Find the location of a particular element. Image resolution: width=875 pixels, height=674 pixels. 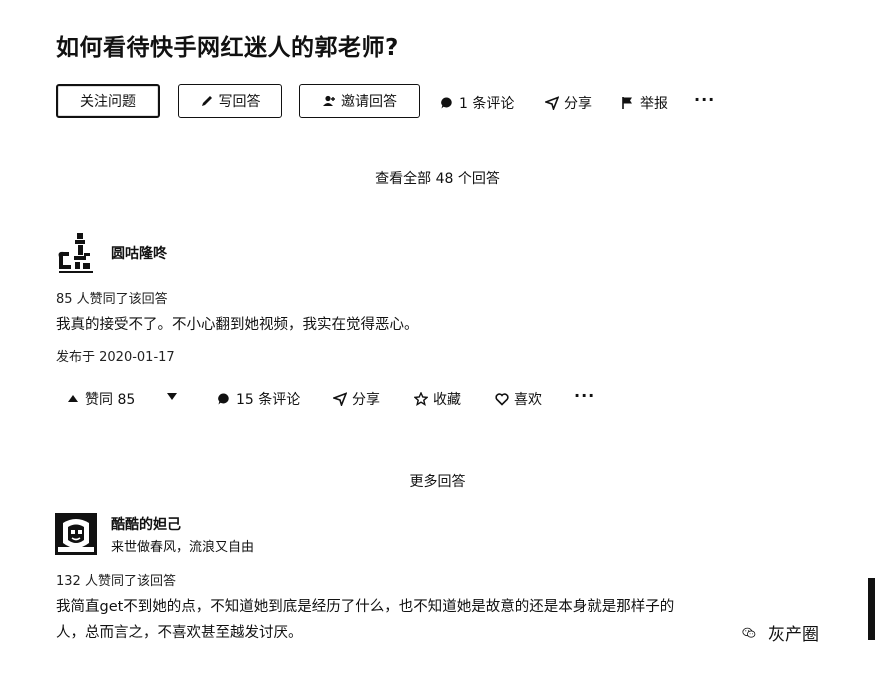

downvote-button is located at coordinates (172, 396).